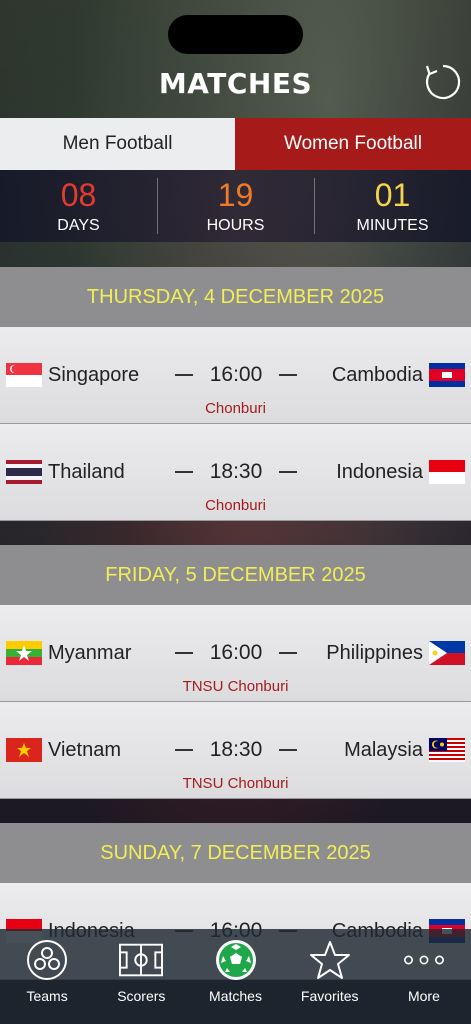 This screenshot has height=1024, width=471. I want to click on away-team: Philippines, so click(374, 652).